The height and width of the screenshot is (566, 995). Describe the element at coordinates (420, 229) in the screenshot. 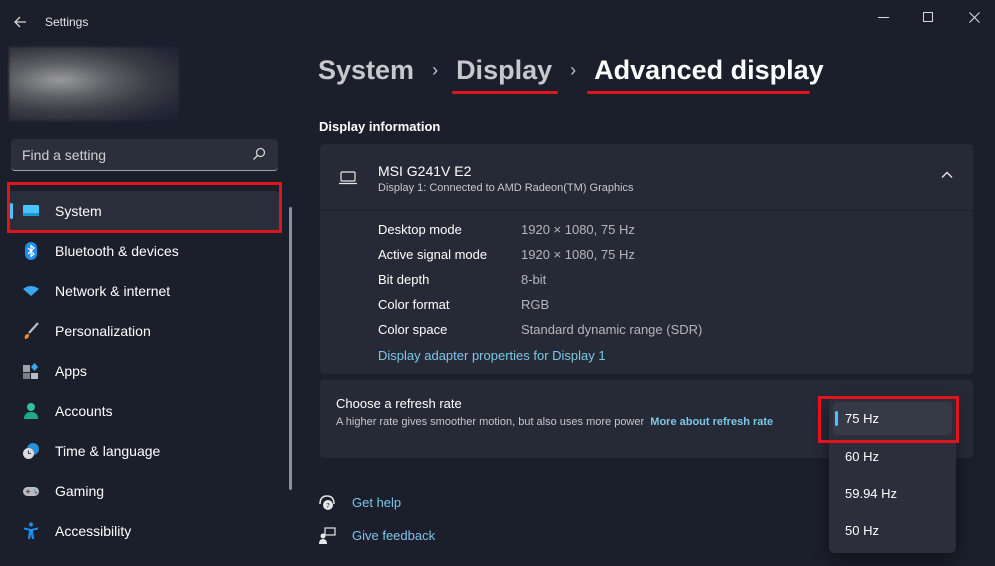

I see `info-label: Desktop mode` at that location.